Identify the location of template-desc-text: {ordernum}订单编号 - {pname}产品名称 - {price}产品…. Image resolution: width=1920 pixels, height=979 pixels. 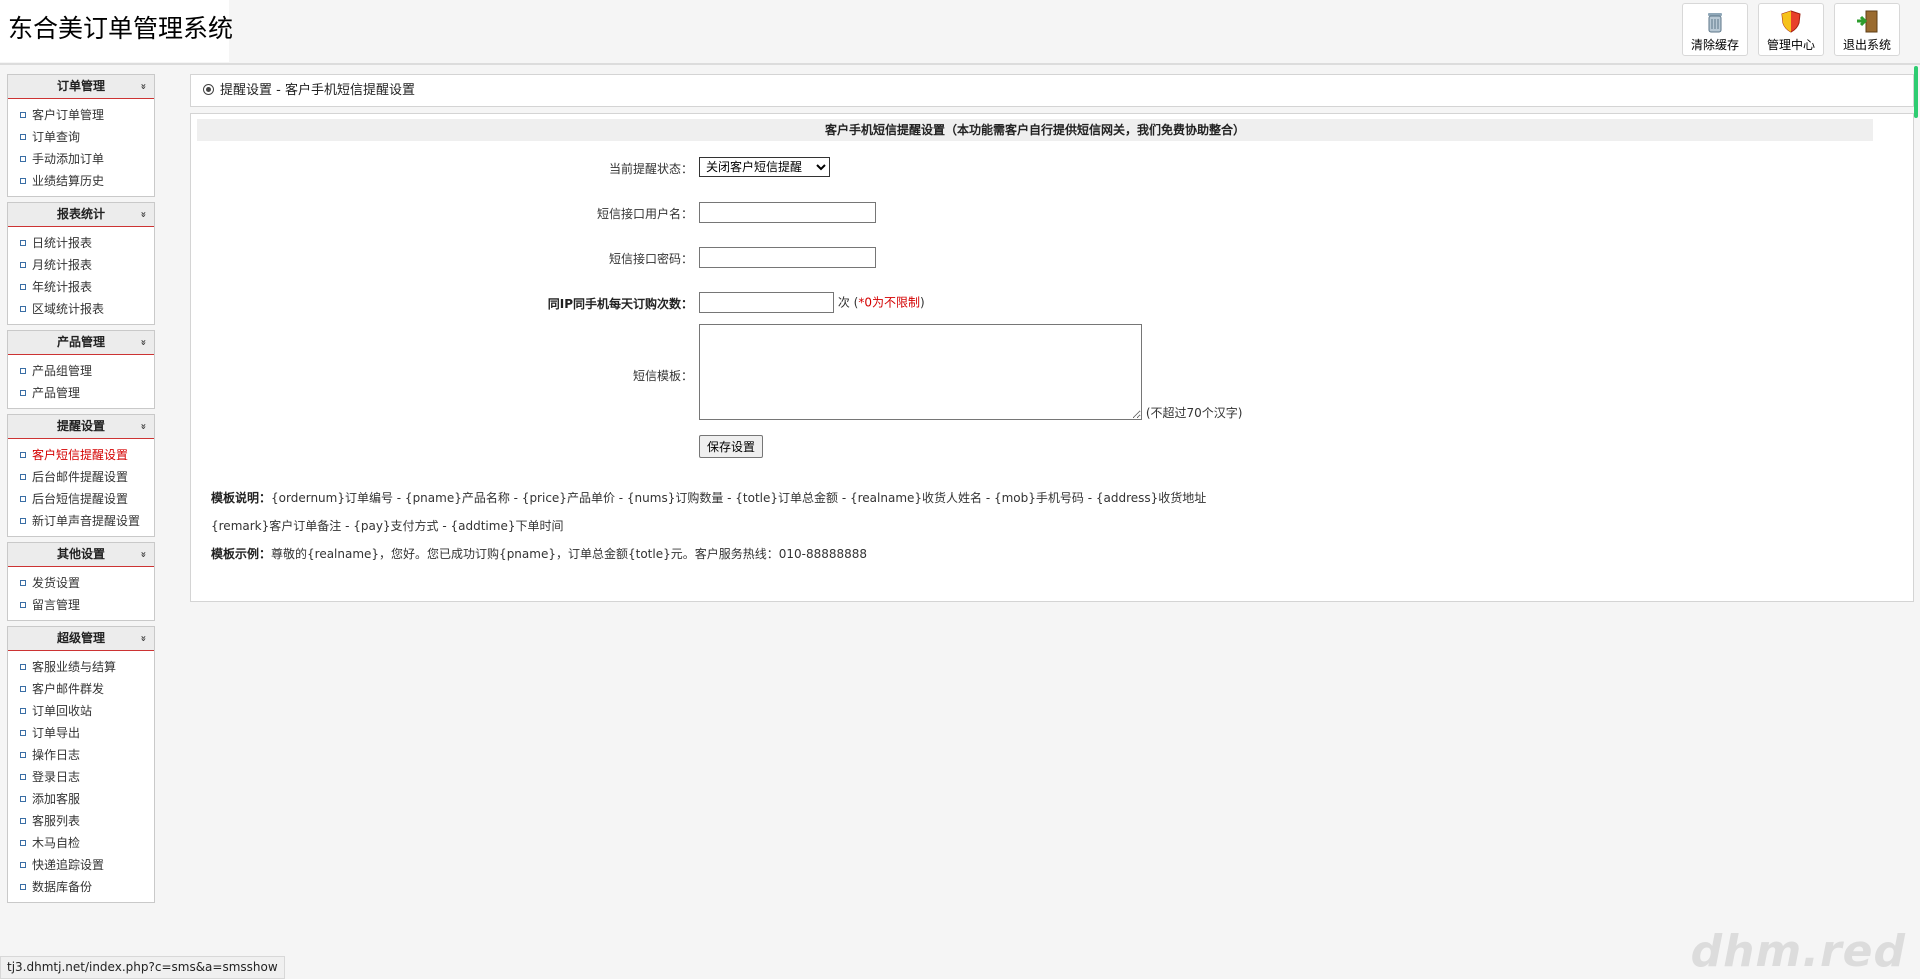
(739, 498).